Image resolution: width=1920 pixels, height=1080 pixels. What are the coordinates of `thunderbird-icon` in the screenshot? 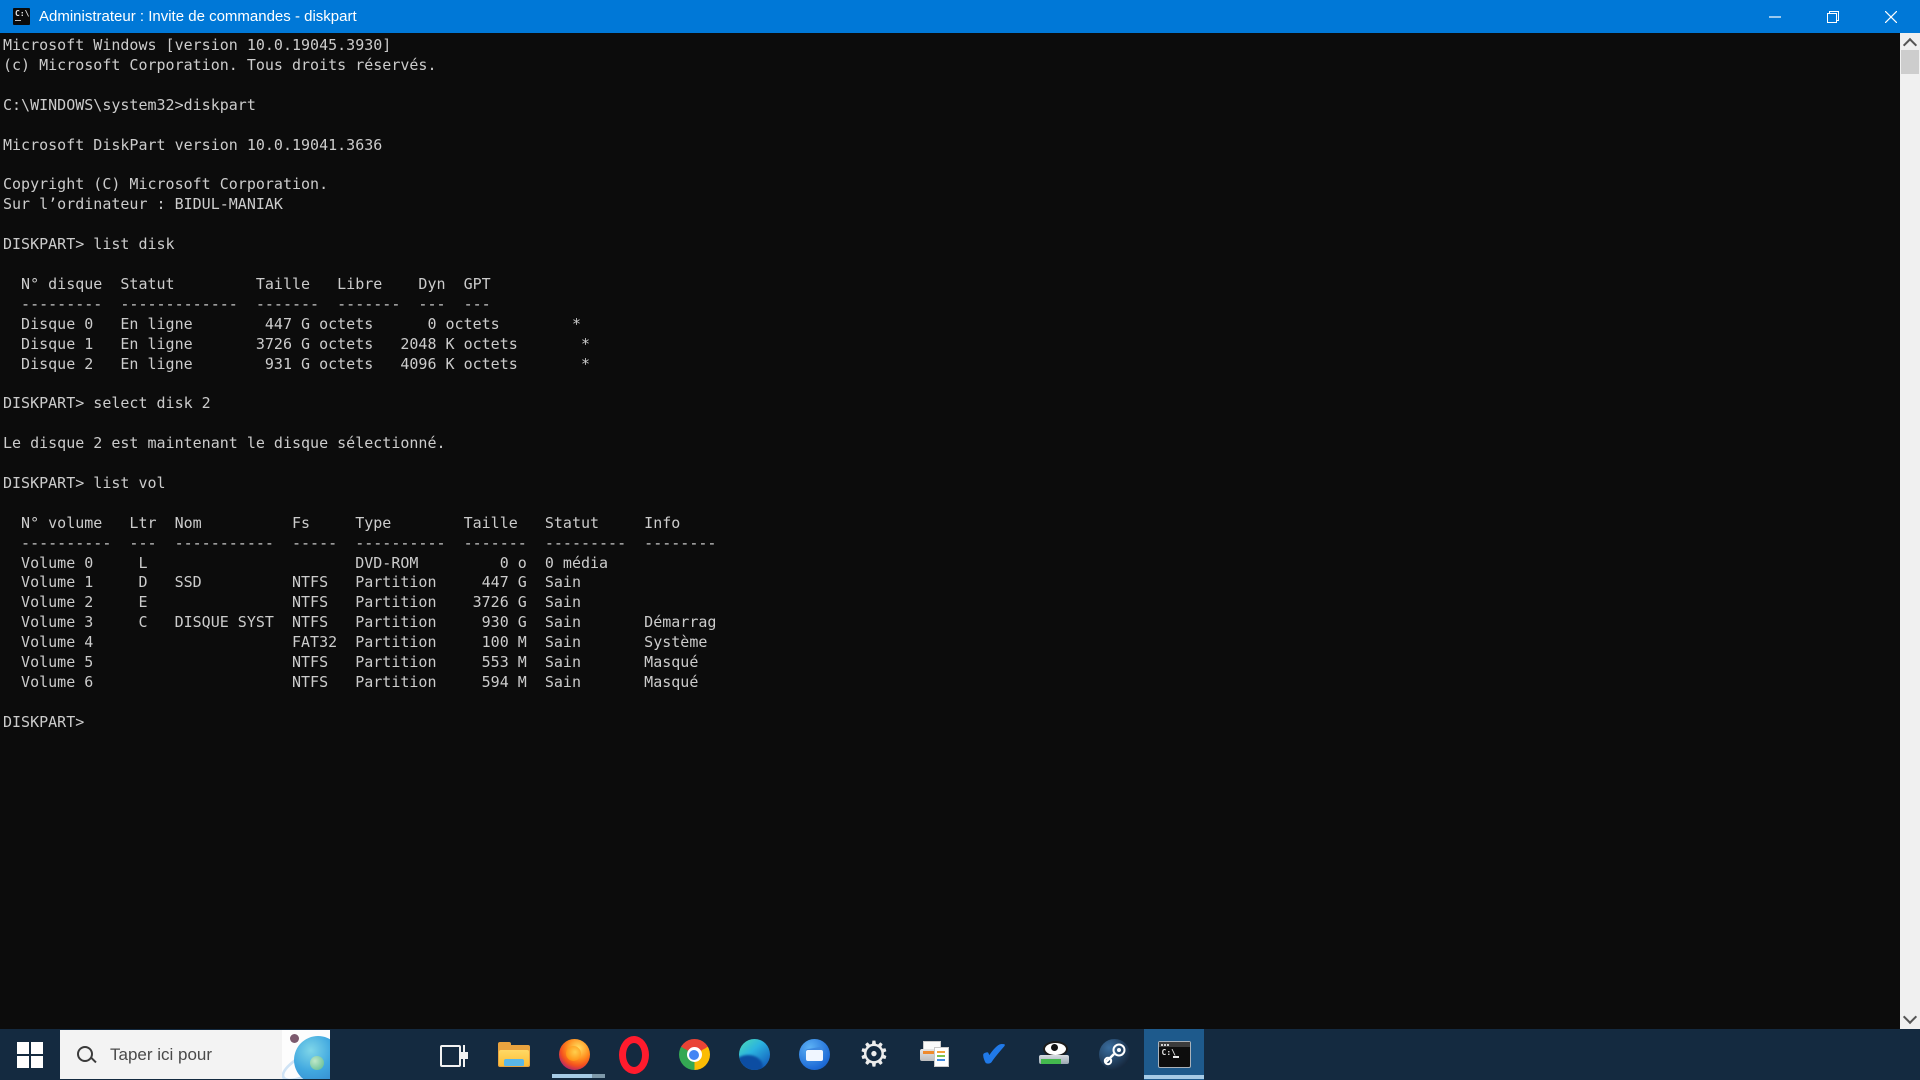 It's located at (814, 1054).